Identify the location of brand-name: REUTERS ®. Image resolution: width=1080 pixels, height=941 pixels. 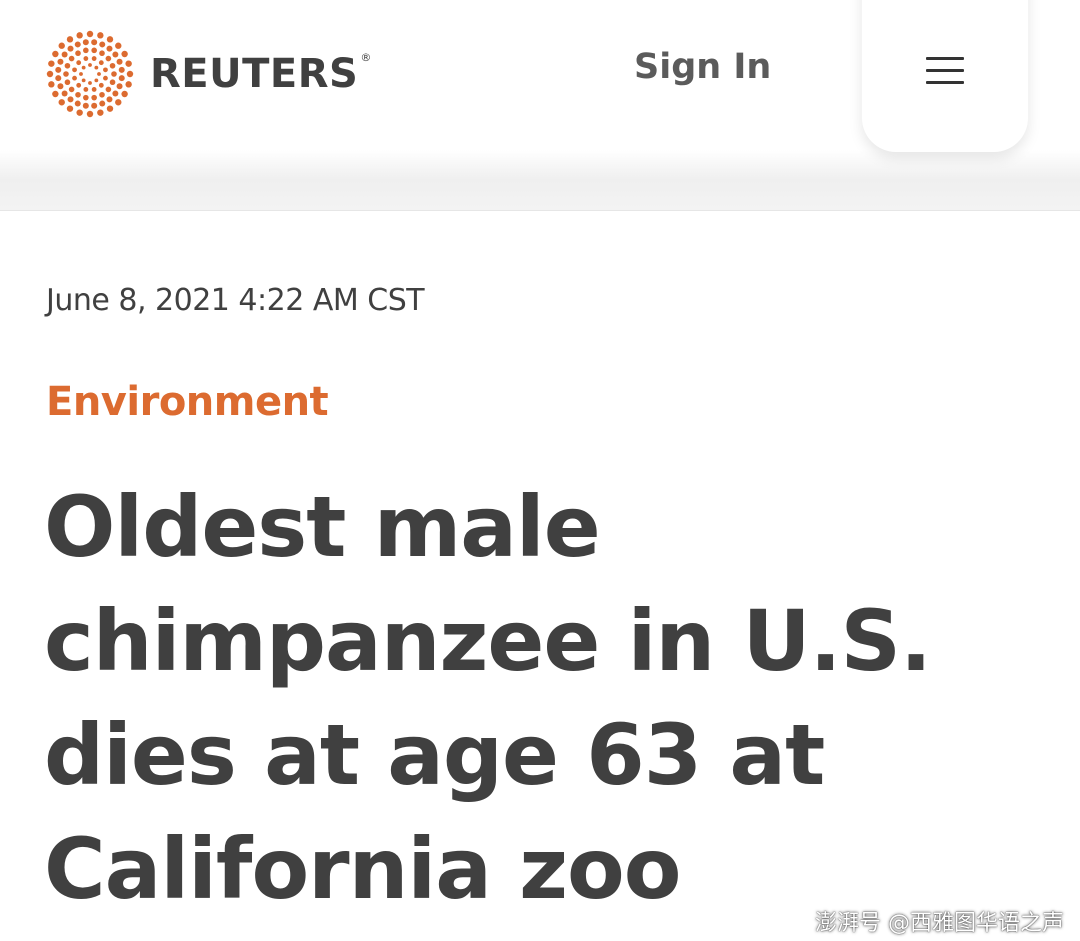
(261, 74).